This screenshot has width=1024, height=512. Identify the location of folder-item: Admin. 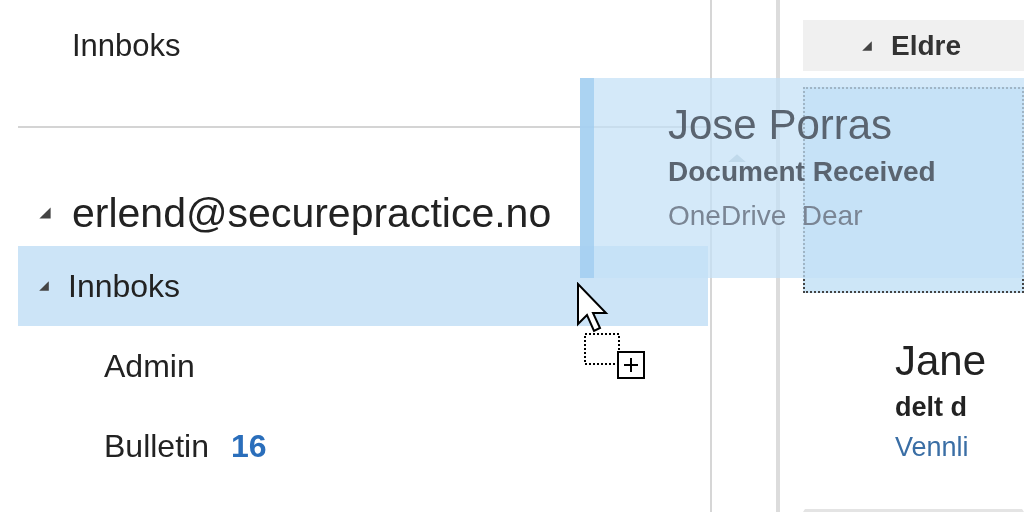
(363, 366).